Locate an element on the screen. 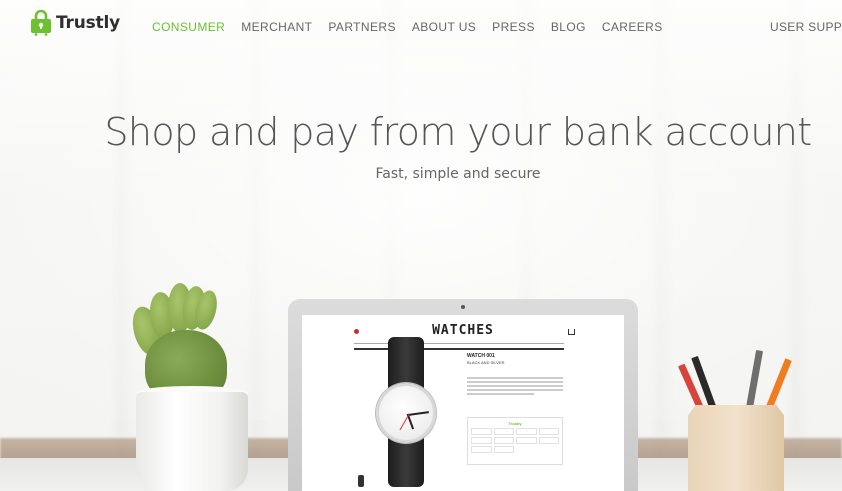  plant-pot is located at coordinates (192, 441).